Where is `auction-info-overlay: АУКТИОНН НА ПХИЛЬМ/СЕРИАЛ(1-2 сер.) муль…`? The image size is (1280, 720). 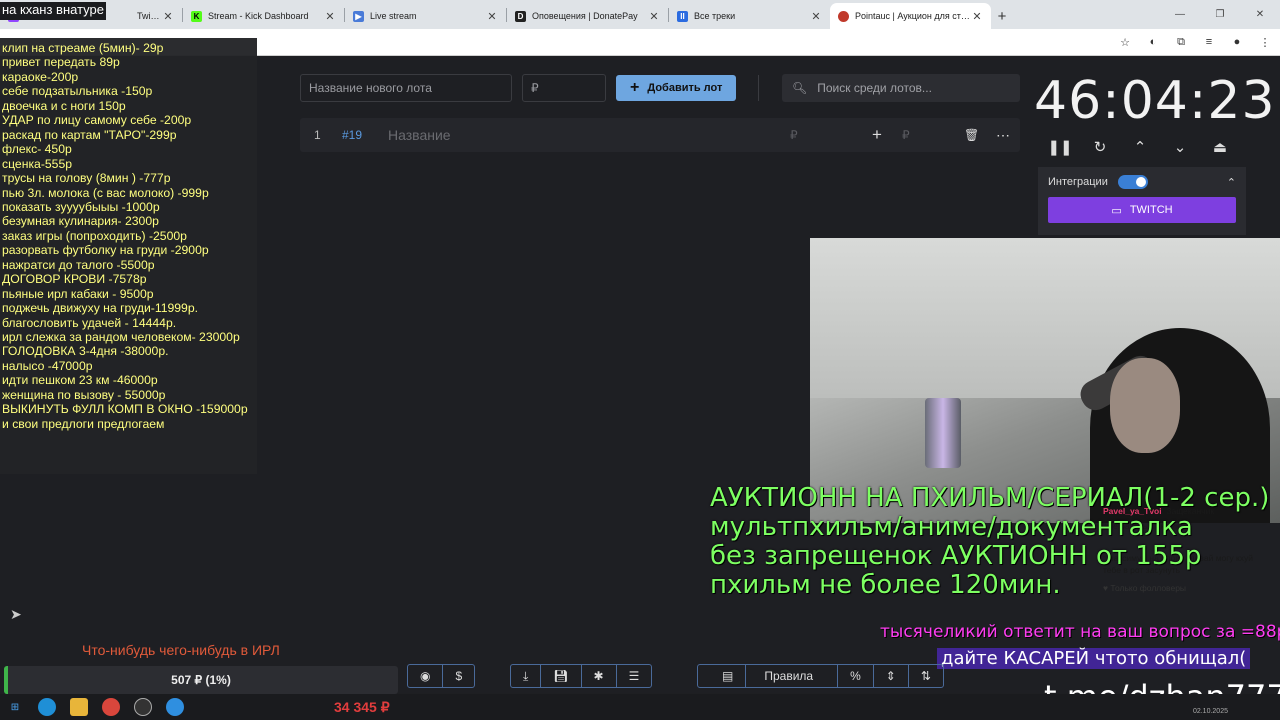 auction-info-overlay: АУКТИОНН НА ПХИЛЬМ/СЕРИАЛ(1-2 сер.) муль… is located at coordinates (989, 542).